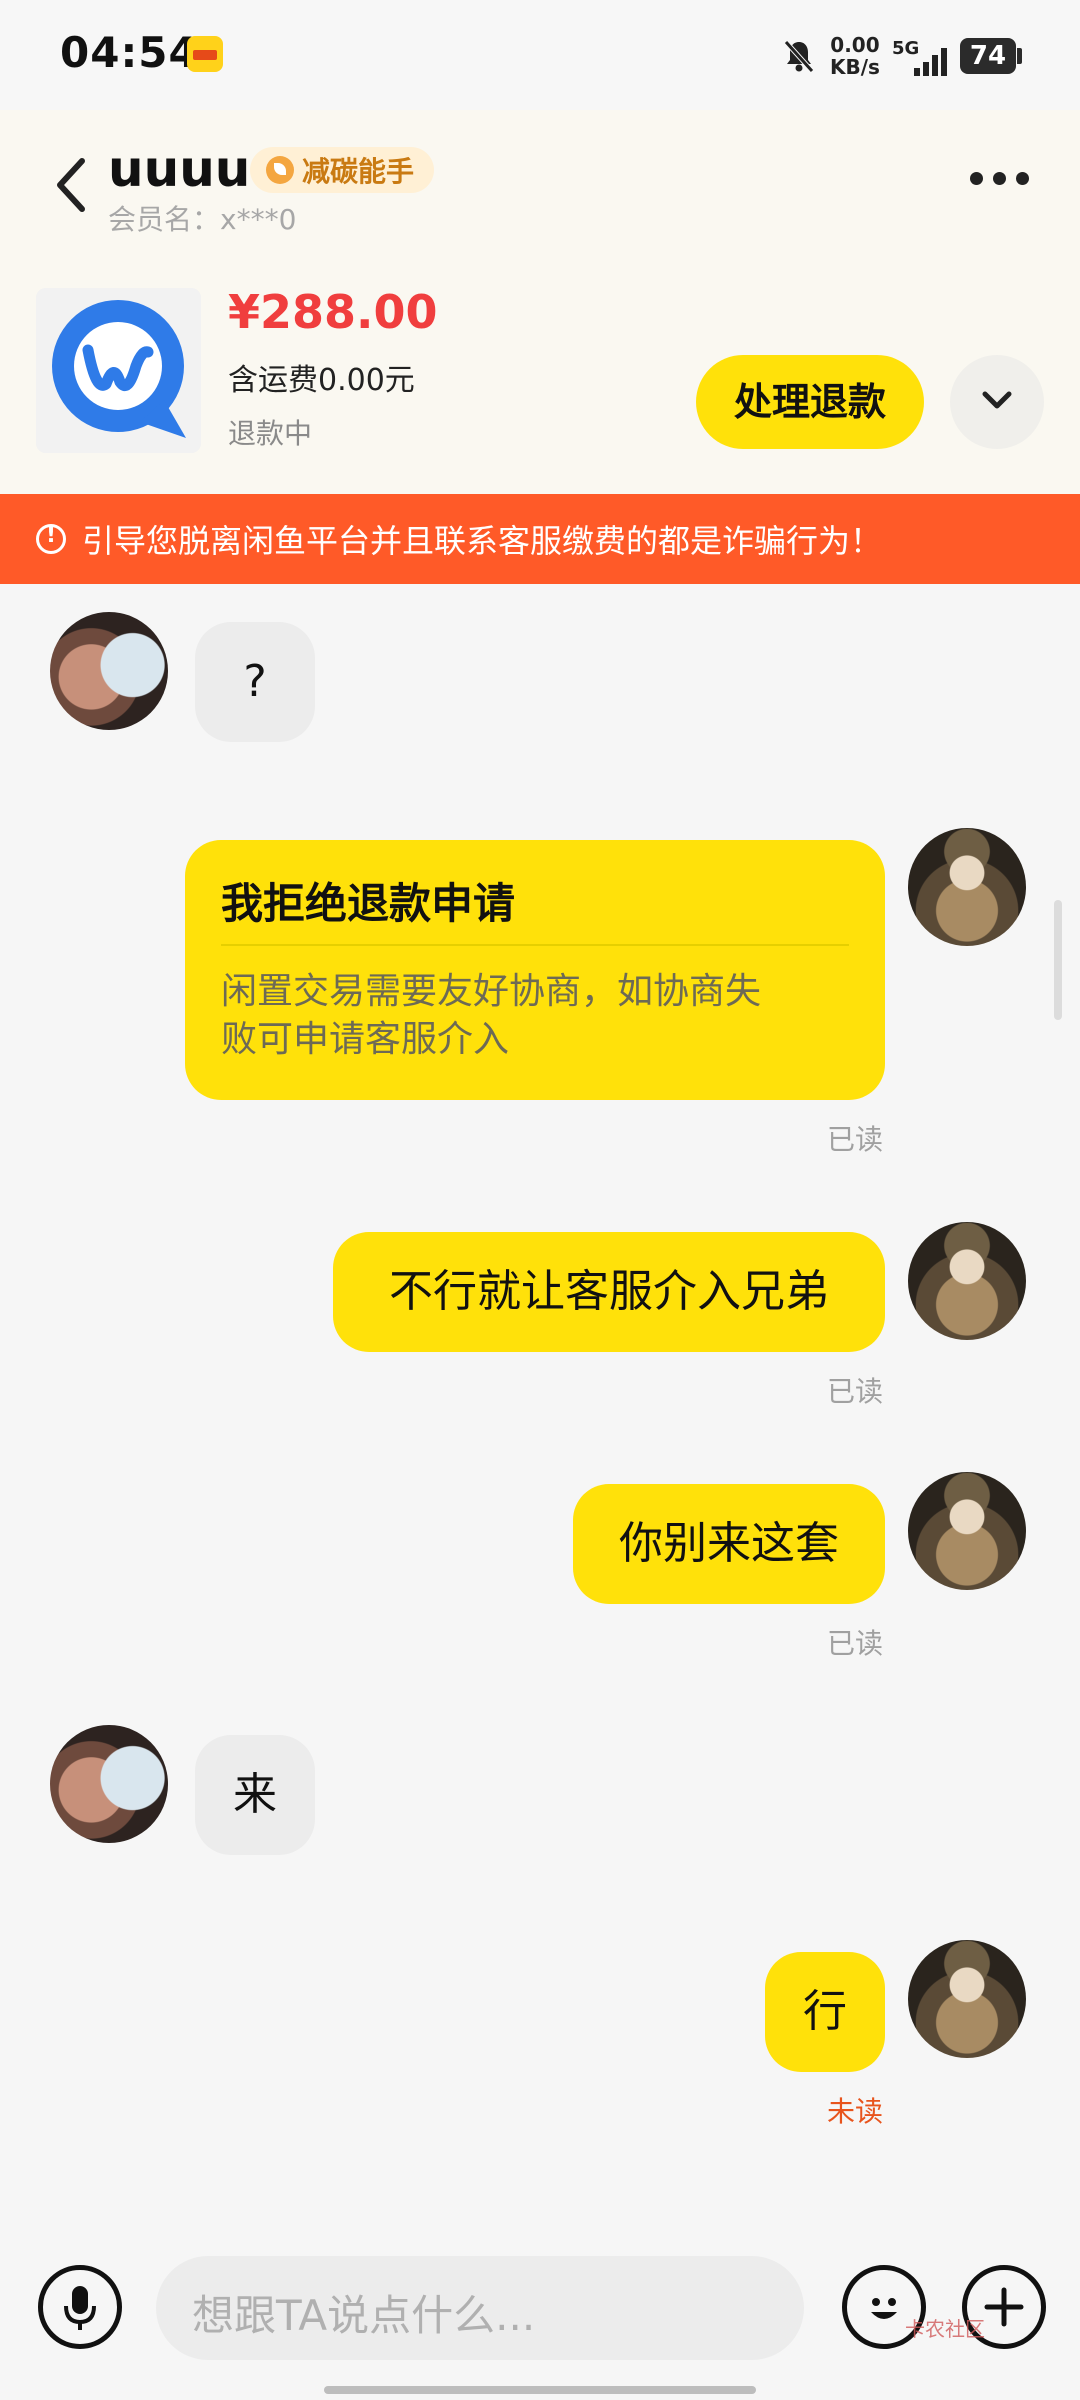 The image size is (1080, 2400). Describe the element at coordinates (855, 45) in the screenshot. I see `net-speed-value: 0.00` at that location.